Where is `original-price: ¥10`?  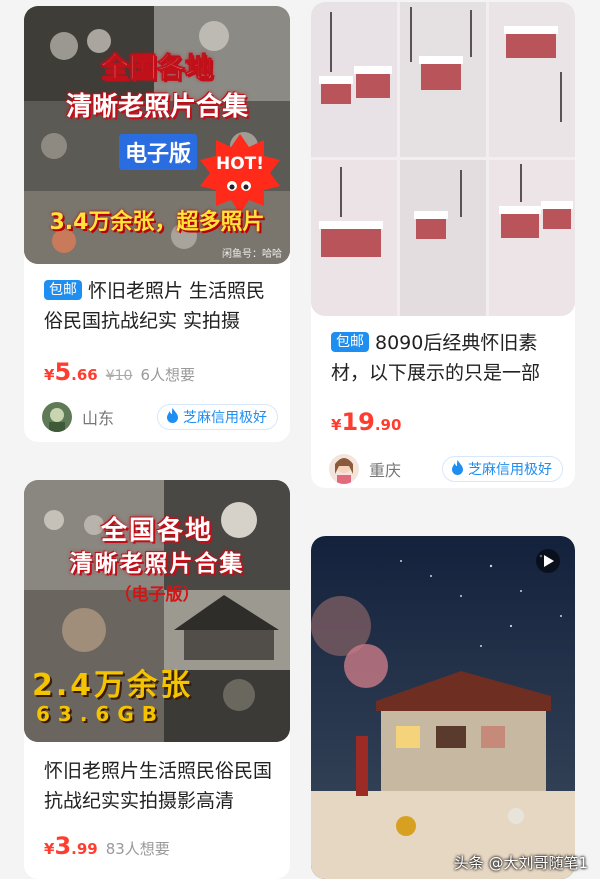
original-price: ¥10 is located at coordinates (119, 376).